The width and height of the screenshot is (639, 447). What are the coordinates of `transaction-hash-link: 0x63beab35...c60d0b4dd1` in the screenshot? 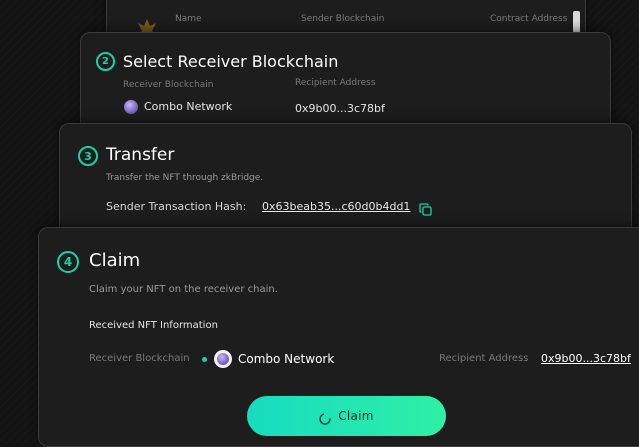 It's located at (336, 206).